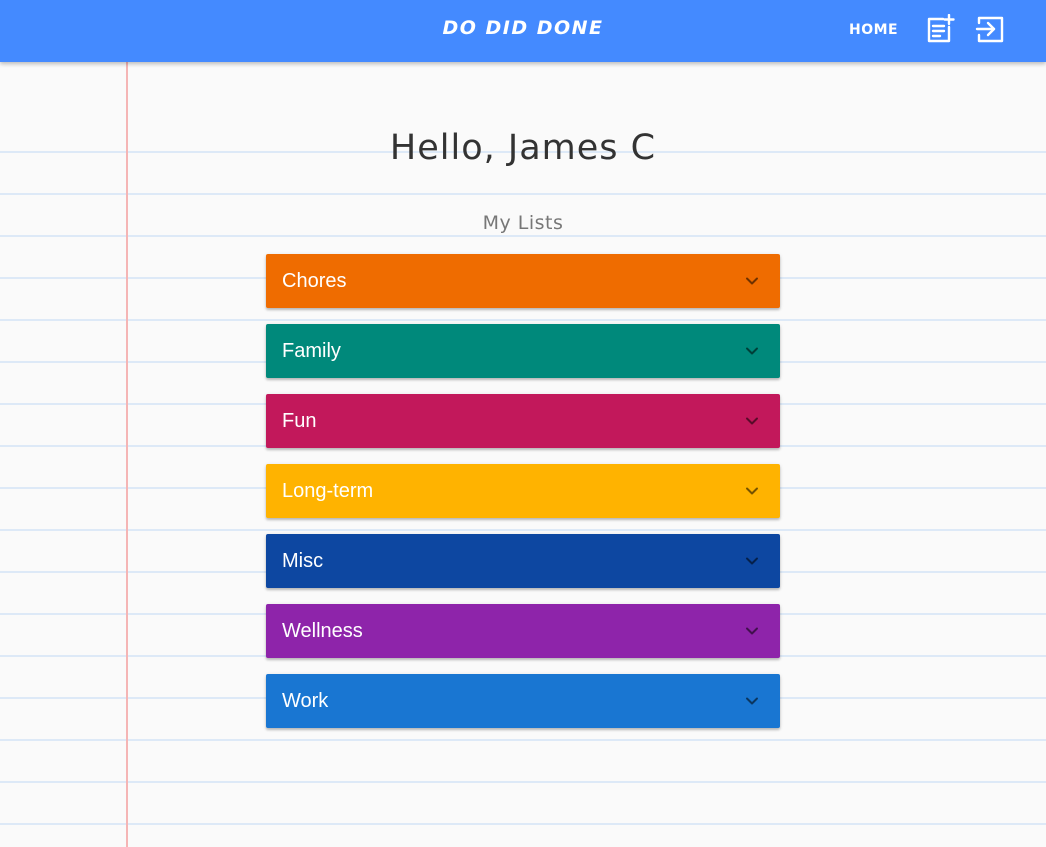  What do you see at coordinates (523, 631) in the screenshot?
I see `list-item-wellness: Wellness` at bounding box center [523, 631].